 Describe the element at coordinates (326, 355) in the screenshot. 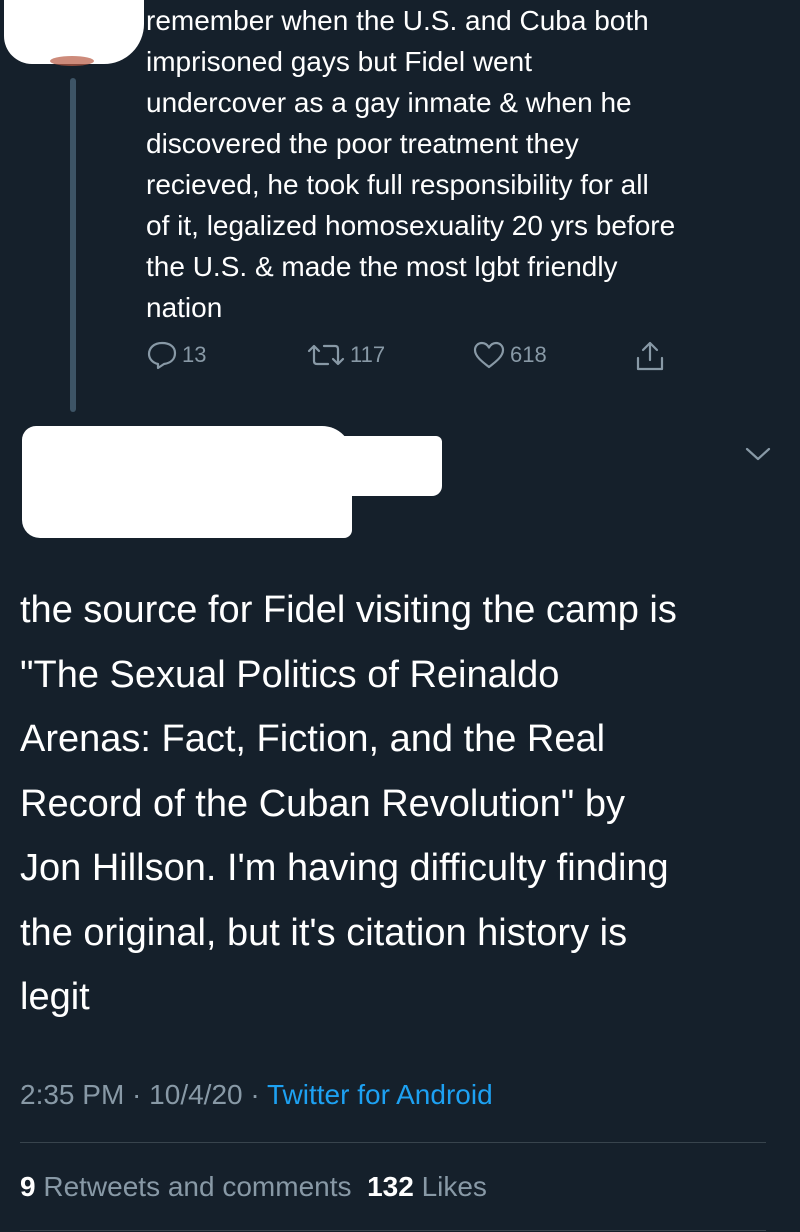

I see `retweet-icon` at that location.